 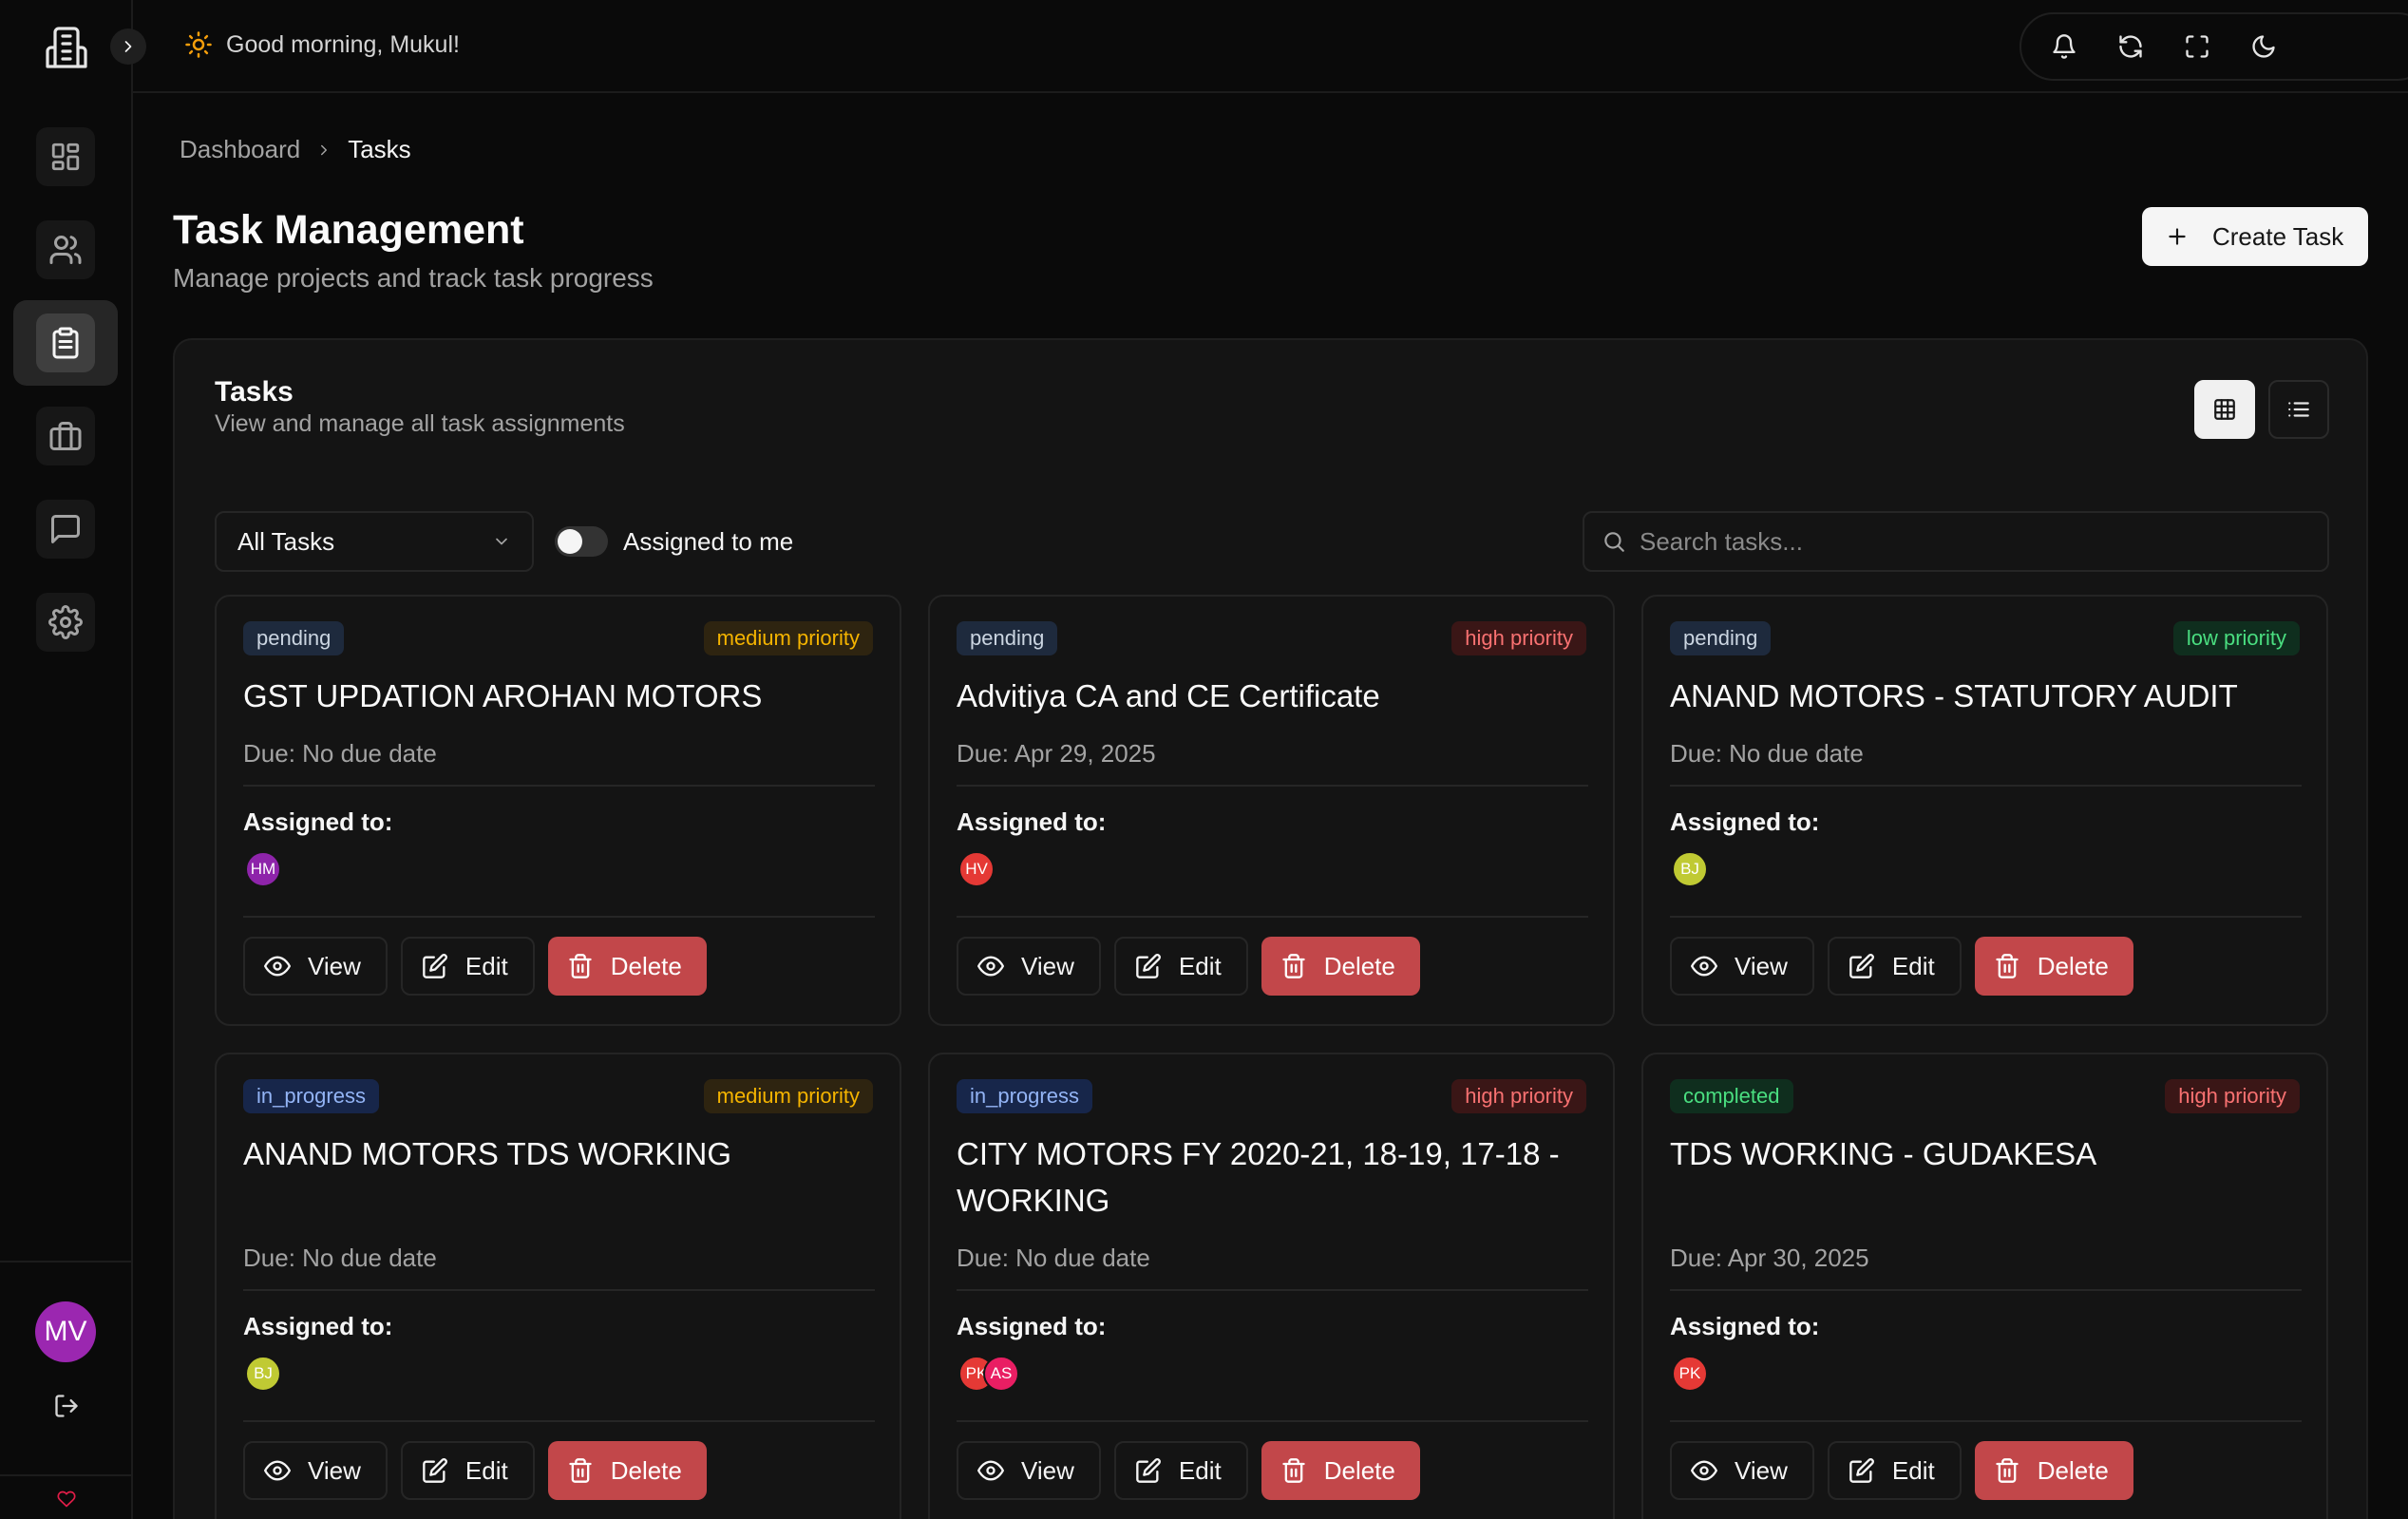 What do you see at coordinates (2264, 46) in the screenshot?
I see `moon-icon` at bounding box center [2264, 46].